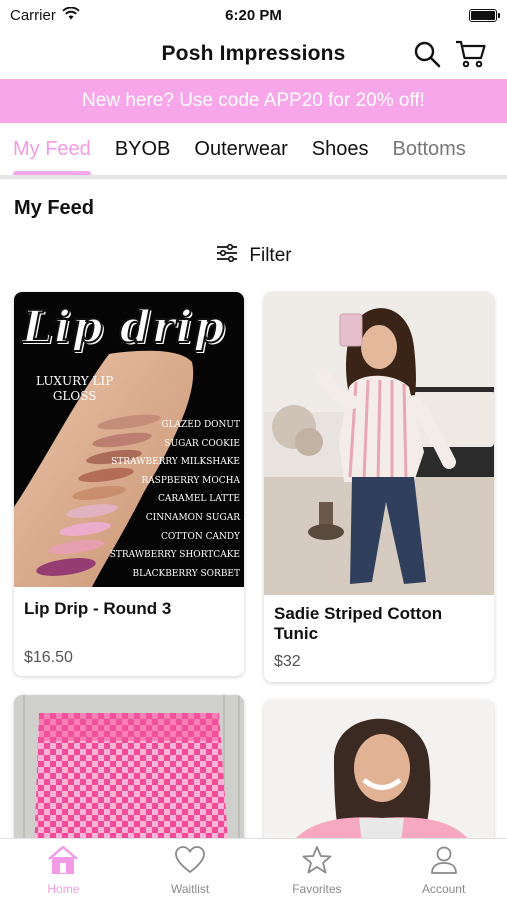  Describe the element at coordinates (484, 15) in the screenshot. I see `battery-icon` at that location.